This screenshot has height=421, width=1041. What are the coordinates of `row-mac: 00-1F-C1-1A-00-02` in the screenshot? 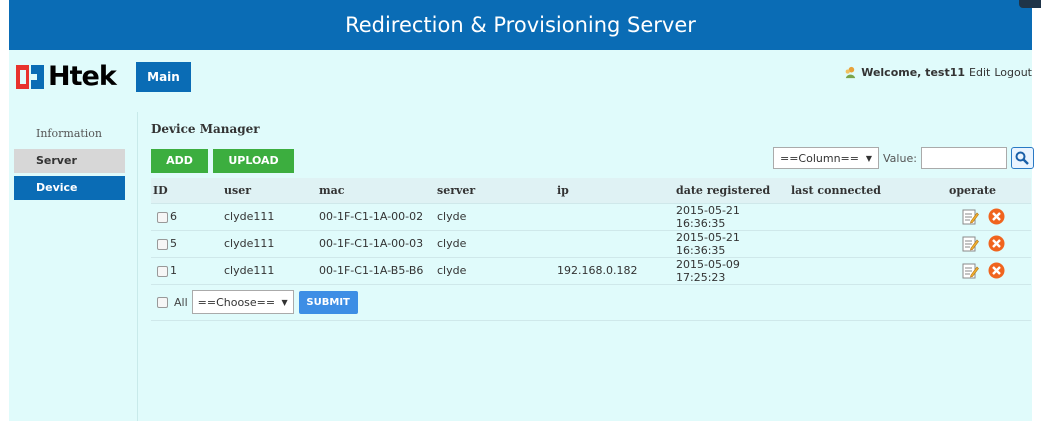 It's located at (378, 217).